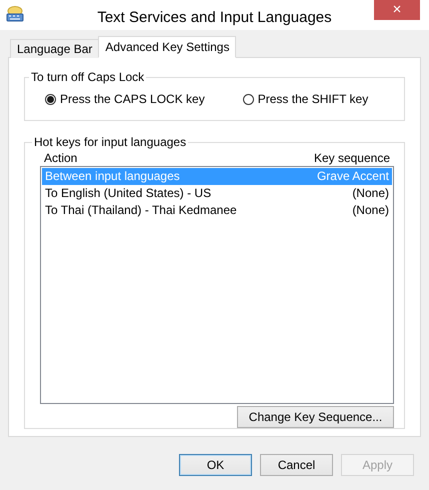 The height and width of the screenshot is (490, 429). What do you see at coordinates (215, 465) in the screenshot?
I see `dialog-button: OK` at bounding box center [215, 465].